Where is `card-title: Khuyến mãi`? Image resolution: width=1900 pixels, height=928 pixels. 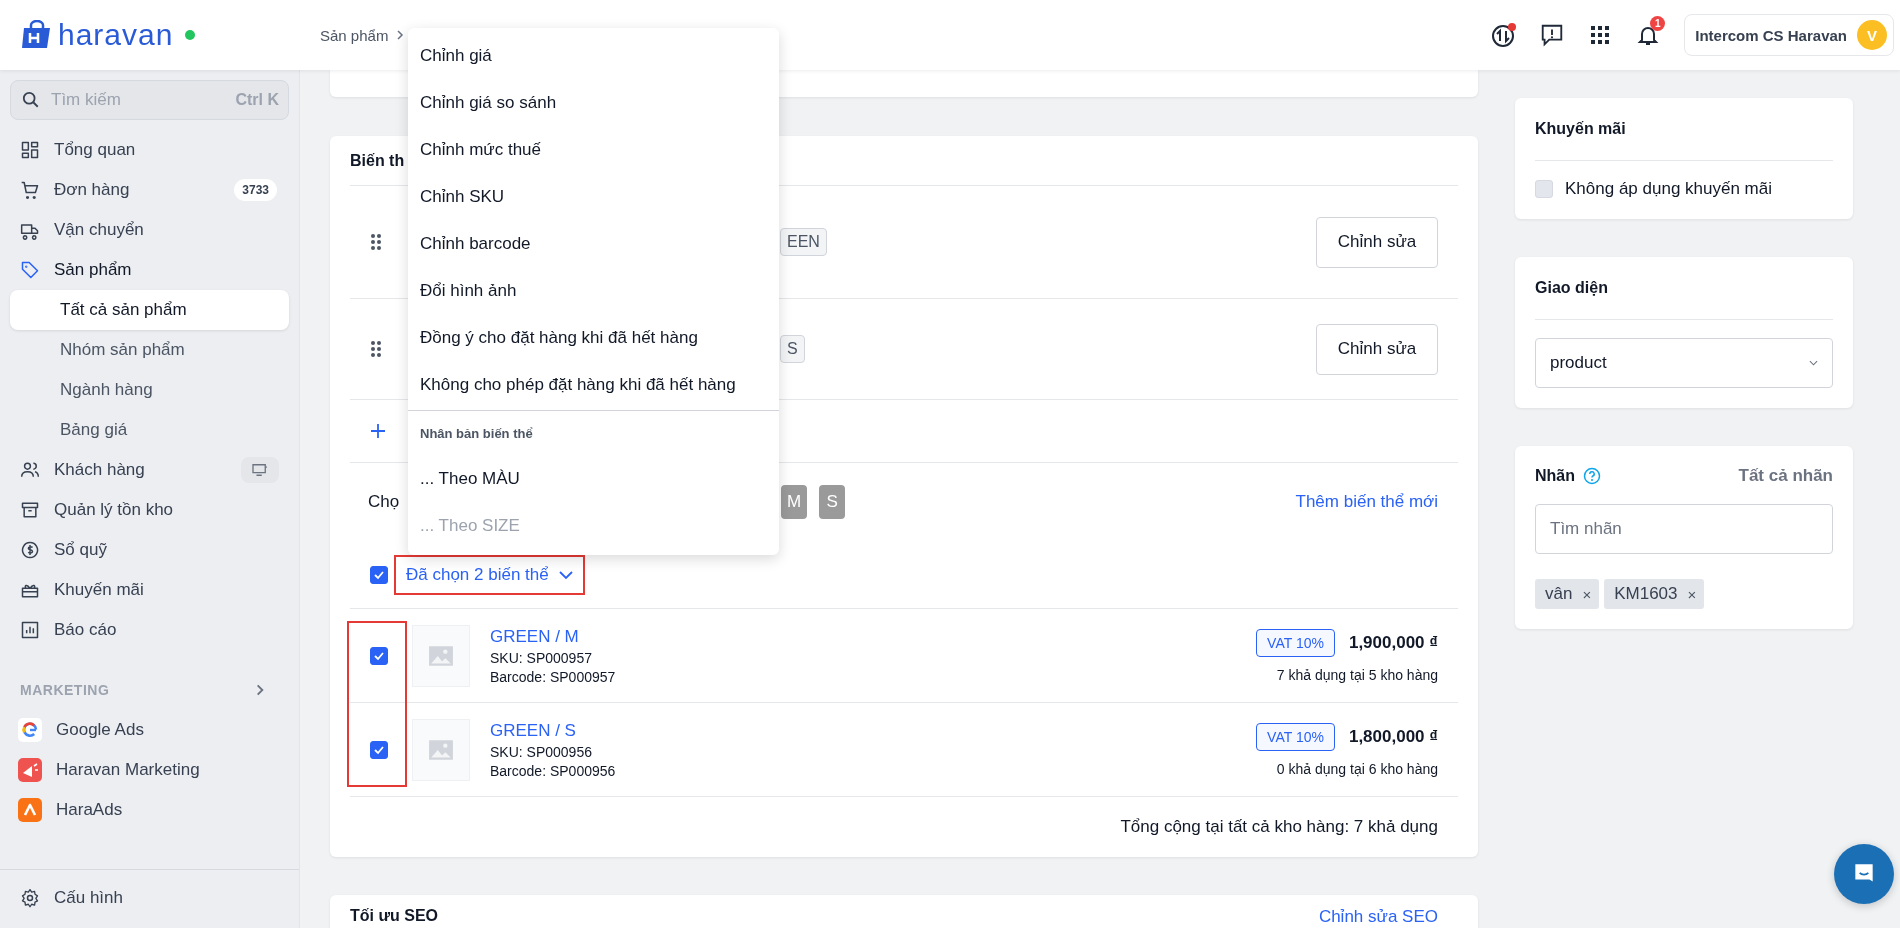 card-title: Khuyến mãi is located at coordinates (1580, 129).